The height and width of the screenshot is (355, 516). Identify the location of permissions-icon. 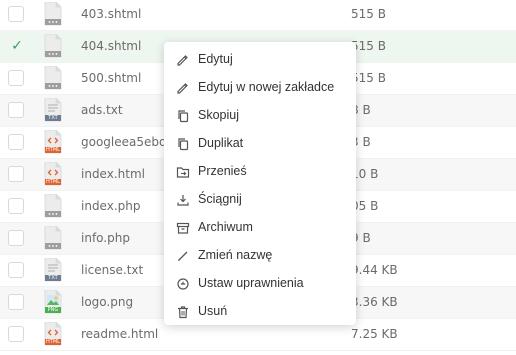
(183, 284).